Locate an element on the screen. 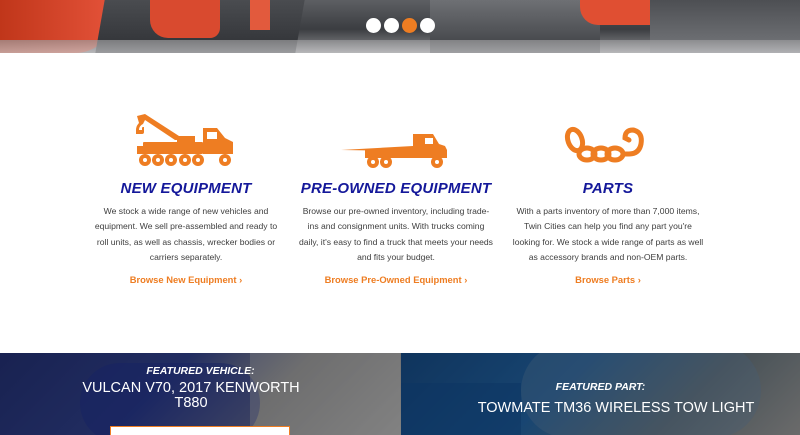 This screenshot has width=800, height=435. browse-new-equipment-link: Browse New Equipment › is located at coordinates (186, 279).